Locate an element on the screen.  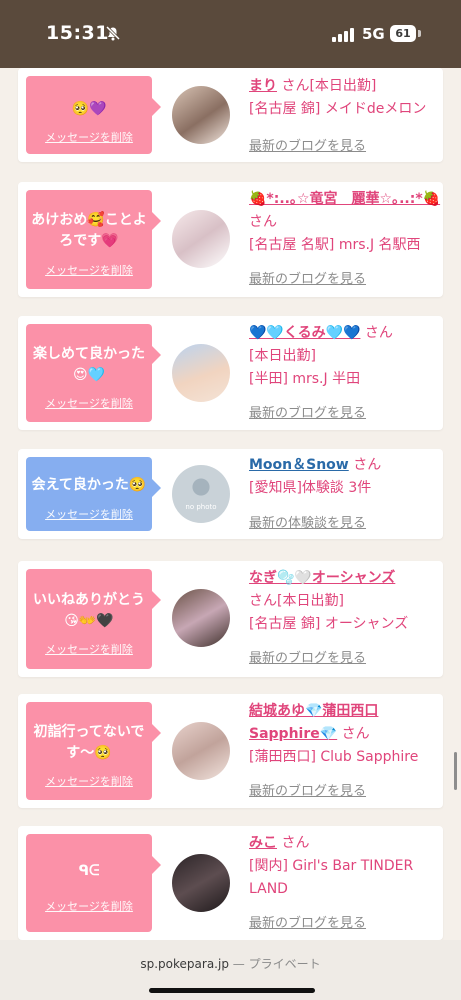
shop-info: [名古屋 錦] メイドdeメロン is located at coordinates (338, 109).